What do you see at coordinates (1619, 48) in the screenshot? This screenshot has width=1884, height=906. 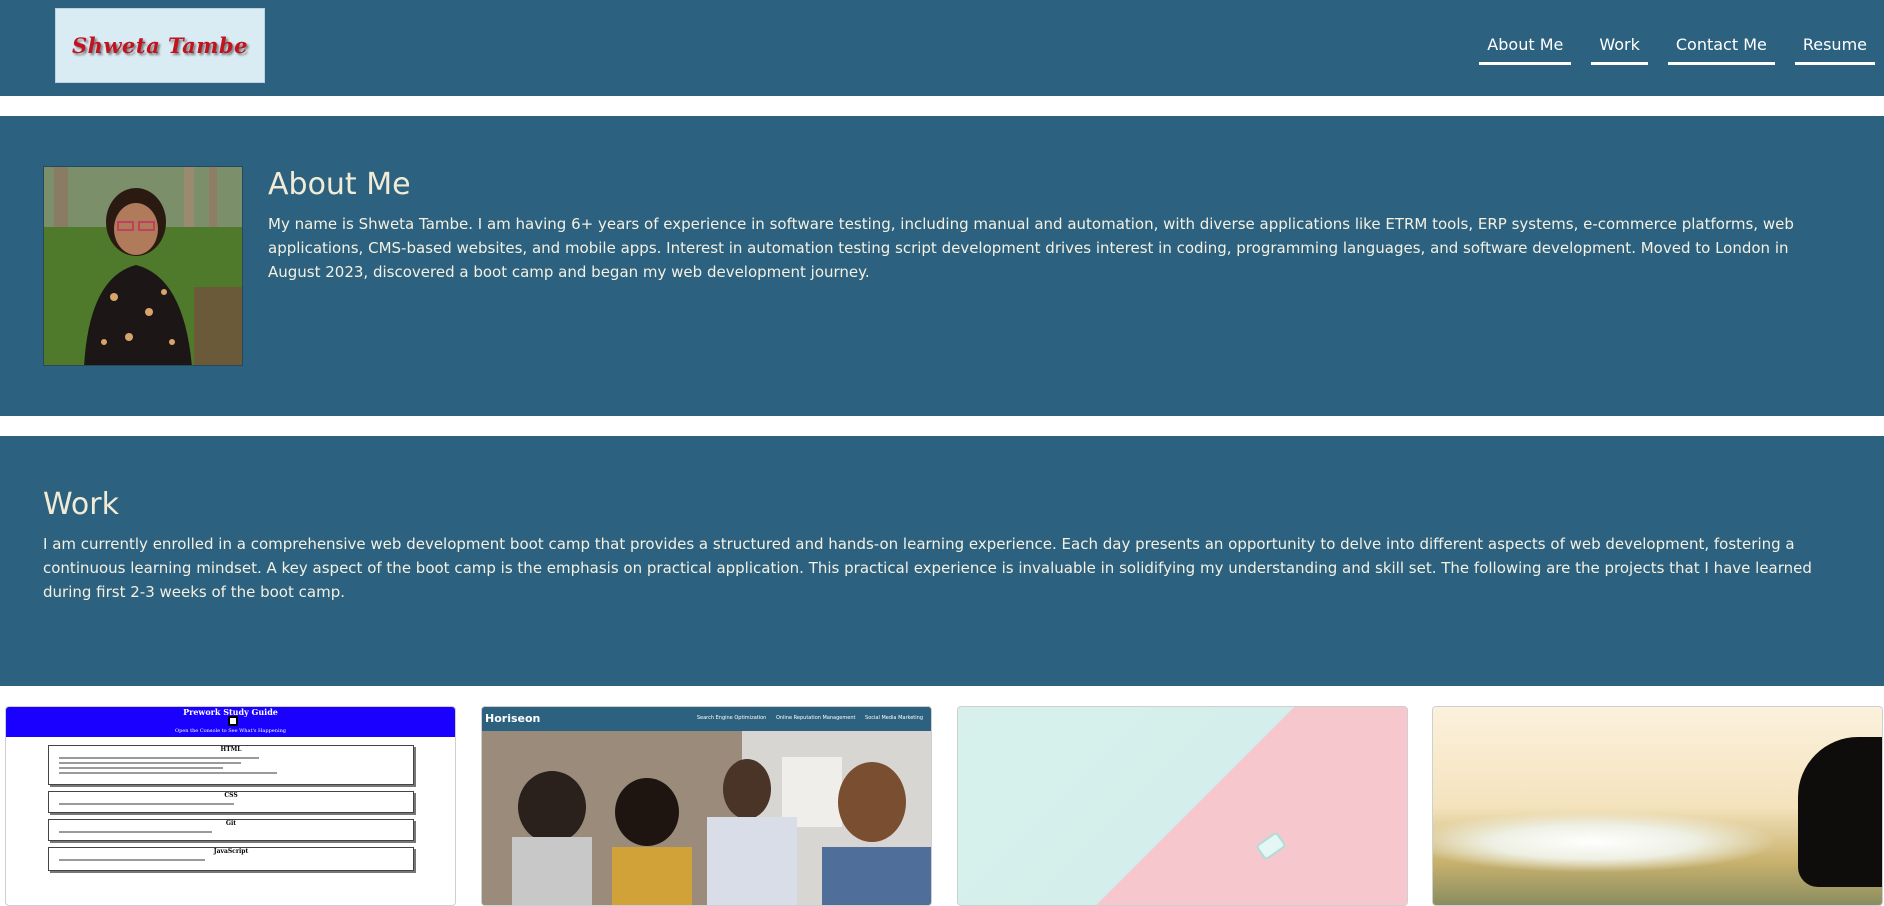 I see `nav-work: Work` at bounding box center [1619, 48].